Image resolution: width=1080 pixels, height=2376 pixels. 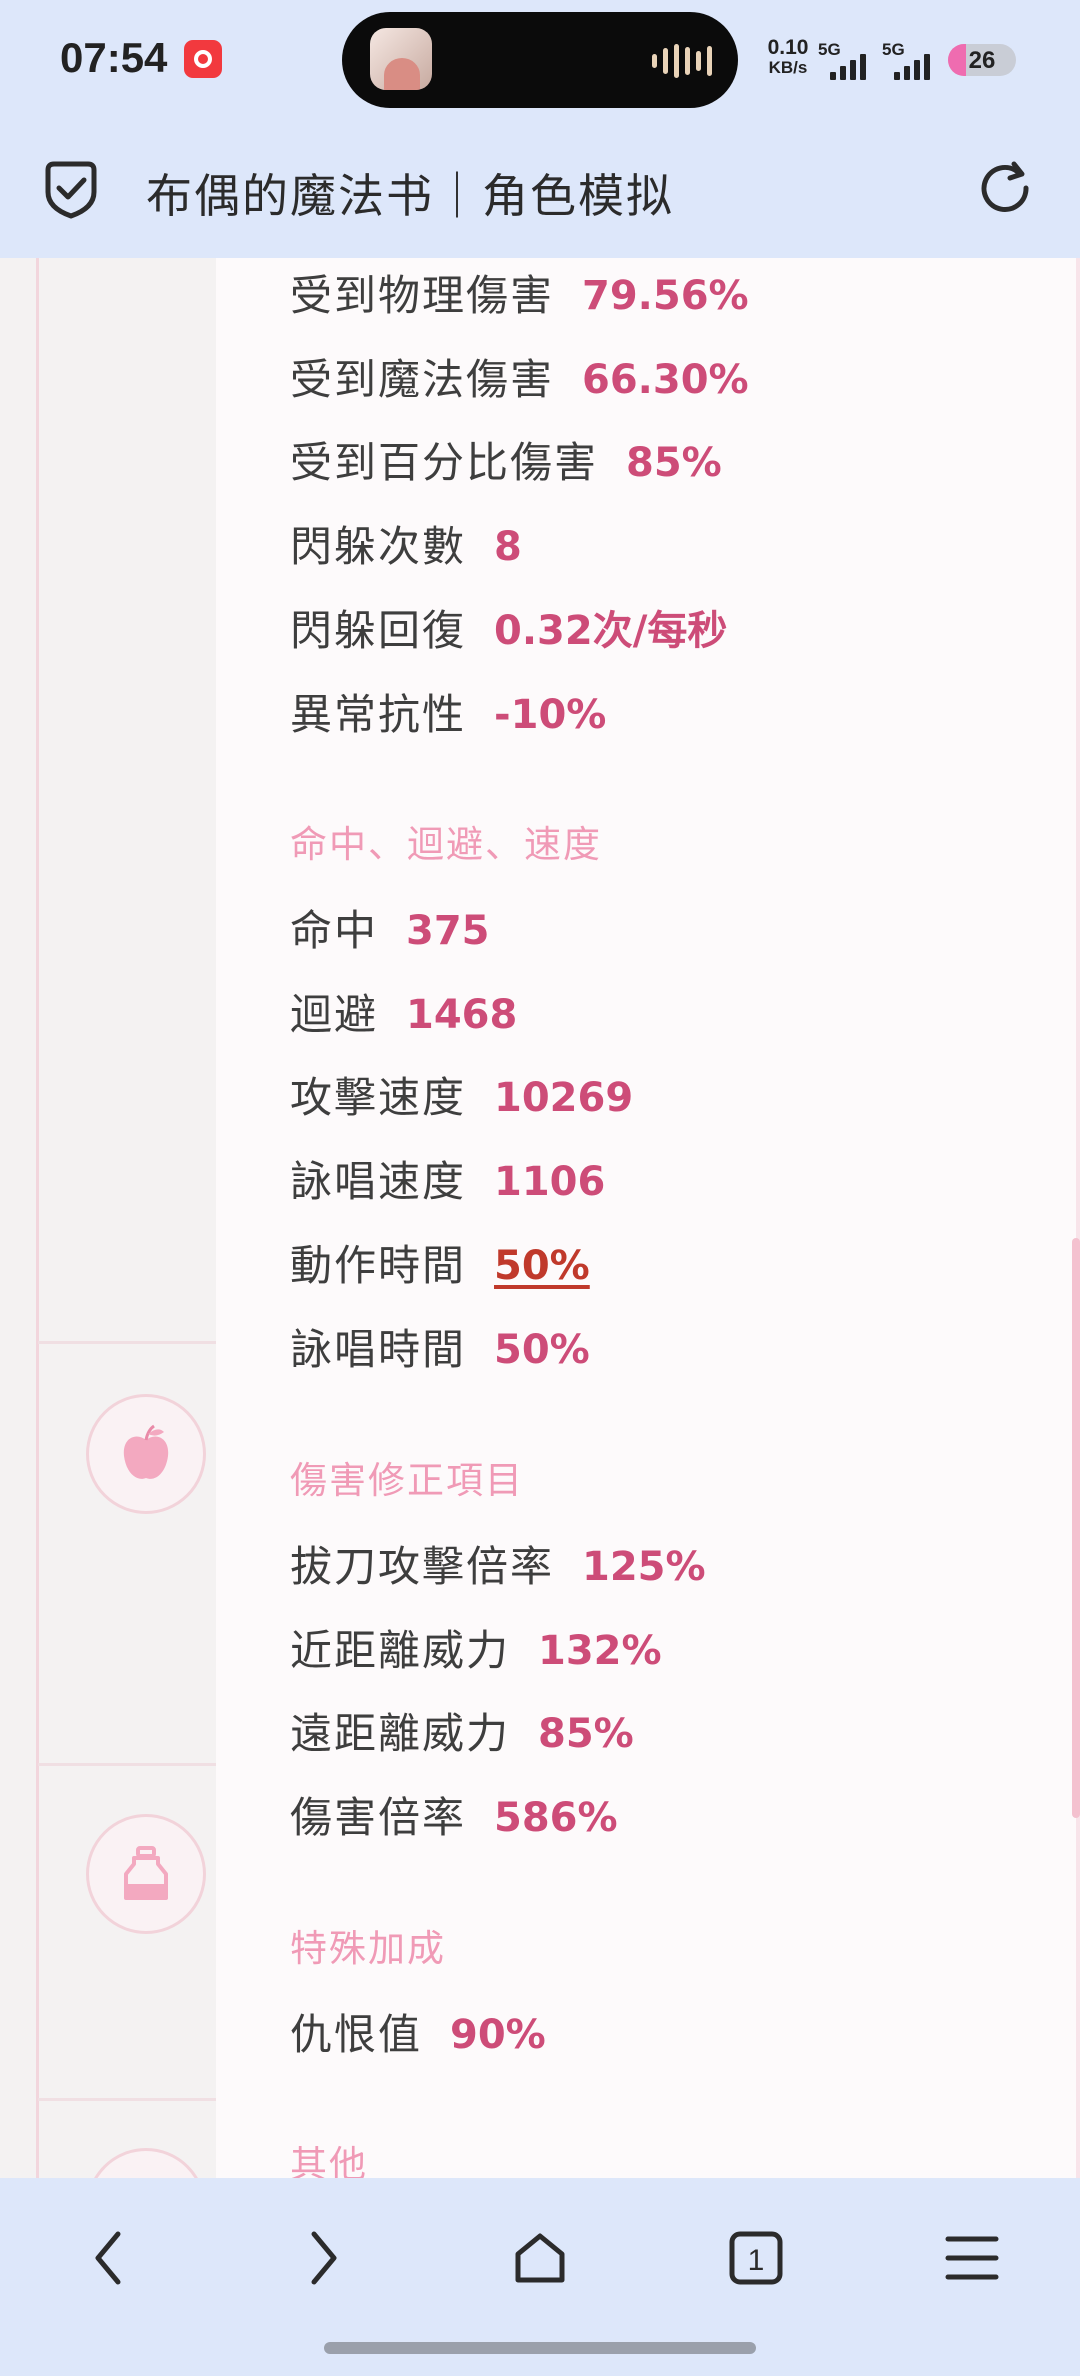 What do you see at coordinates (498, 1566) in the screenshot?
I see `stat-row: 拔刀攻擊倍率 125%` at bounding box center [498, 1566].